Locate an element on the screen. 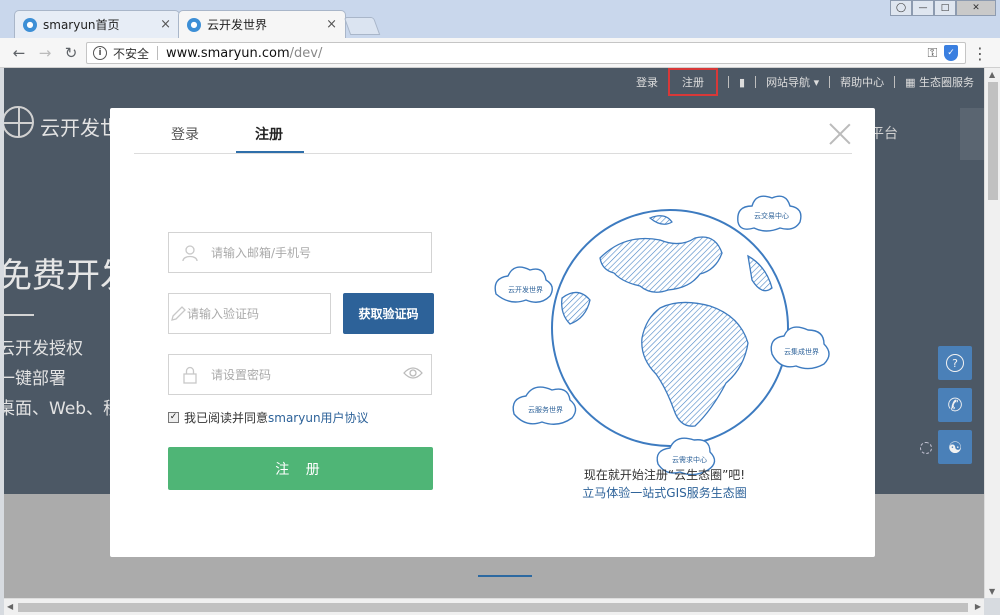  globe-label: 云交易中心 is located at coordinates (771, 215).